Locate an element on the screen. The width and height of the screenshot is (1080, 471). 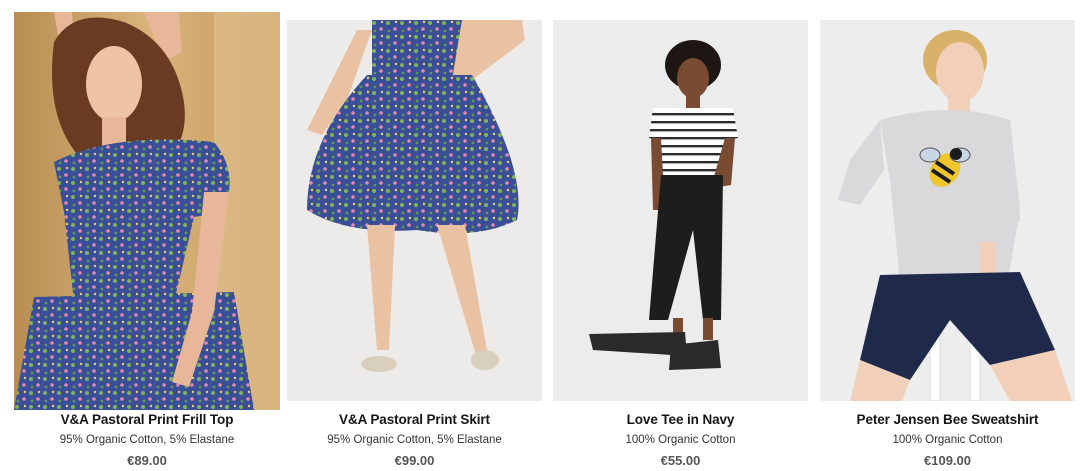
product-price: €109.00 is located at coordinates (947, 460).